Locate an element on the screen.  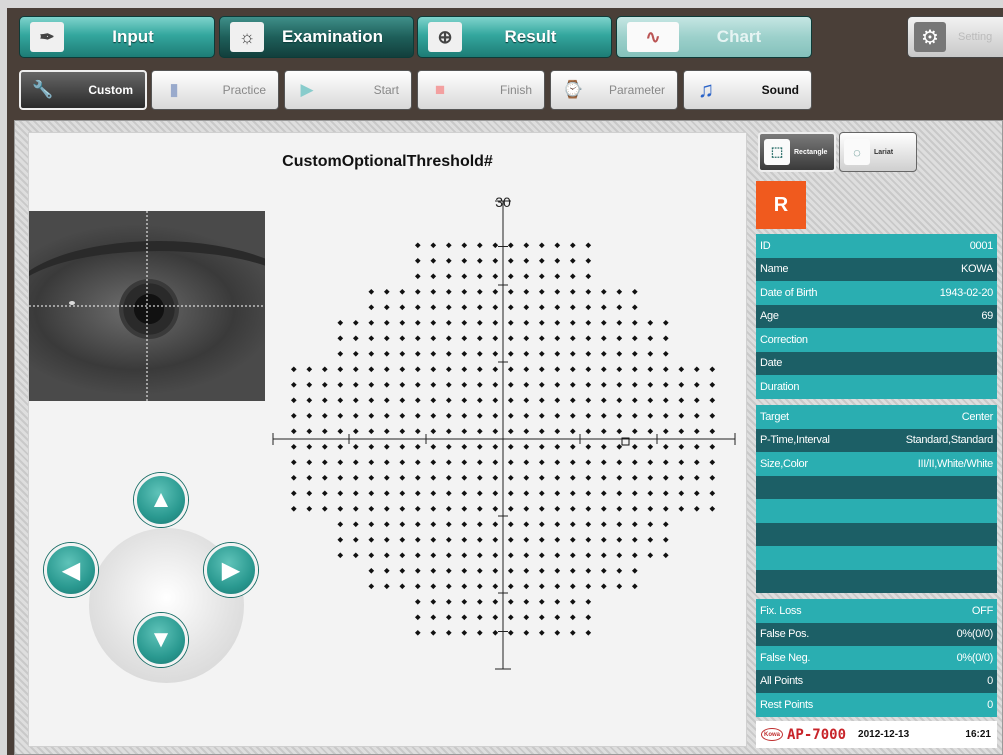
rectangle-select-icon: ⬚ is located at coordinates (777, 152).